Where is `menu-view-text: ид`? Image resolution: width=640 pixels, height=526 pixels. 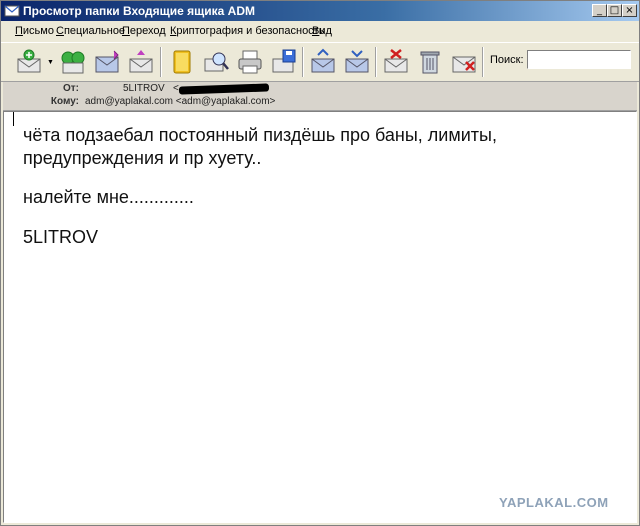 menu-view-text: ид is located at coordinates (325, 31).